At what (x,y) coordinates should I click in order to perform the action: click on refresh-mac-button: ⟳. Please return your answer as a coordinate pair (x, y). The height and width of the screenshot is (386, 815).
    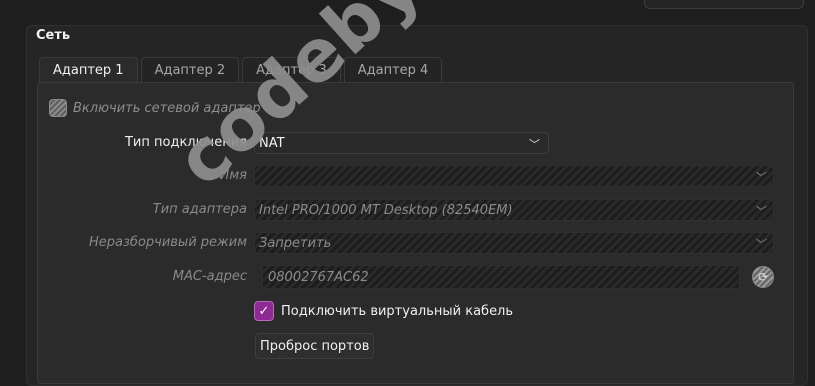
    Looking at the image, I should click on (763, 277).